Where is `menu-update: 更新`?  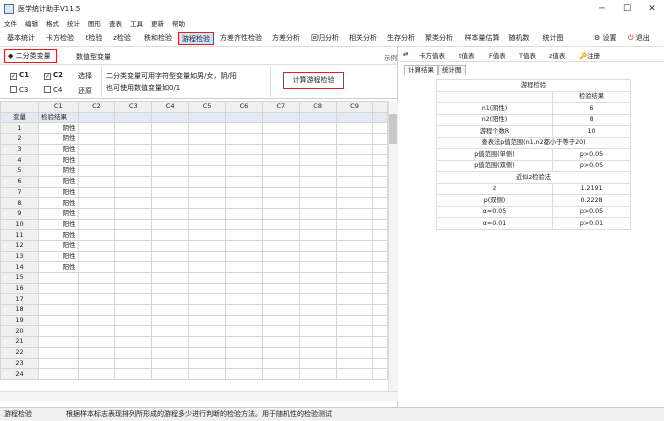
menu-update: 更新 is located at coordinates (157, 24).